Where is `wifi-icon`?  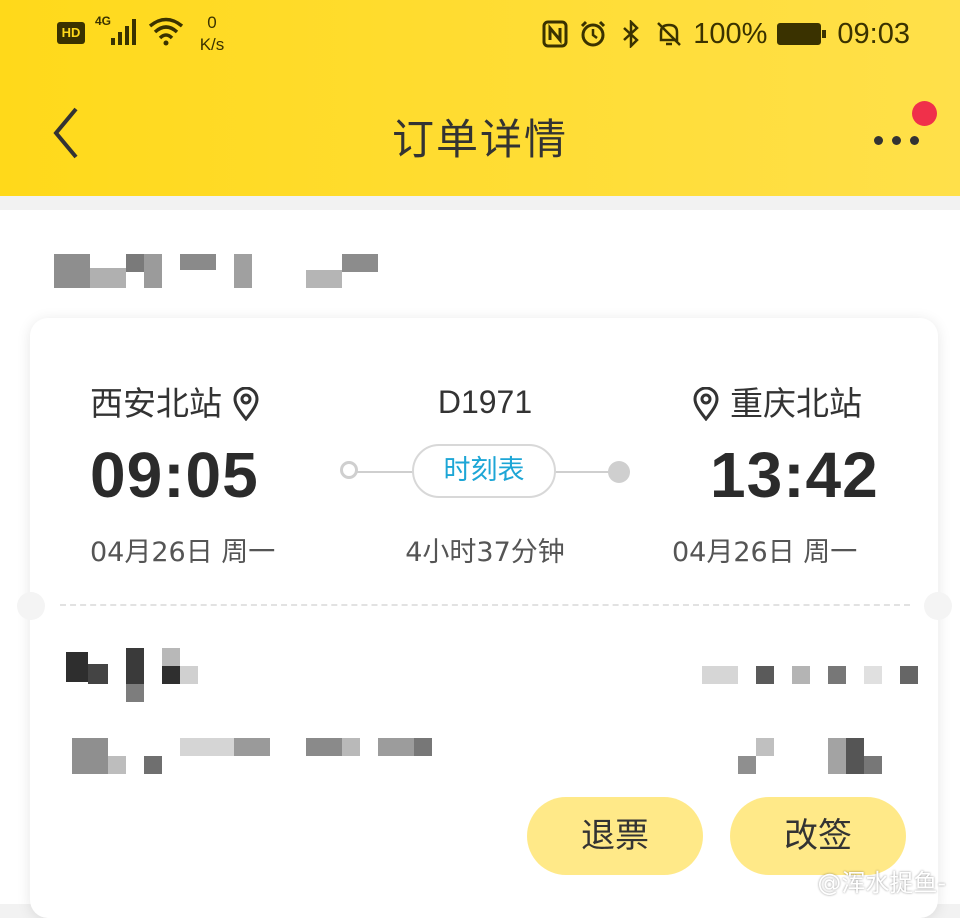 wifi-icon is located at coordinates (166, 31).